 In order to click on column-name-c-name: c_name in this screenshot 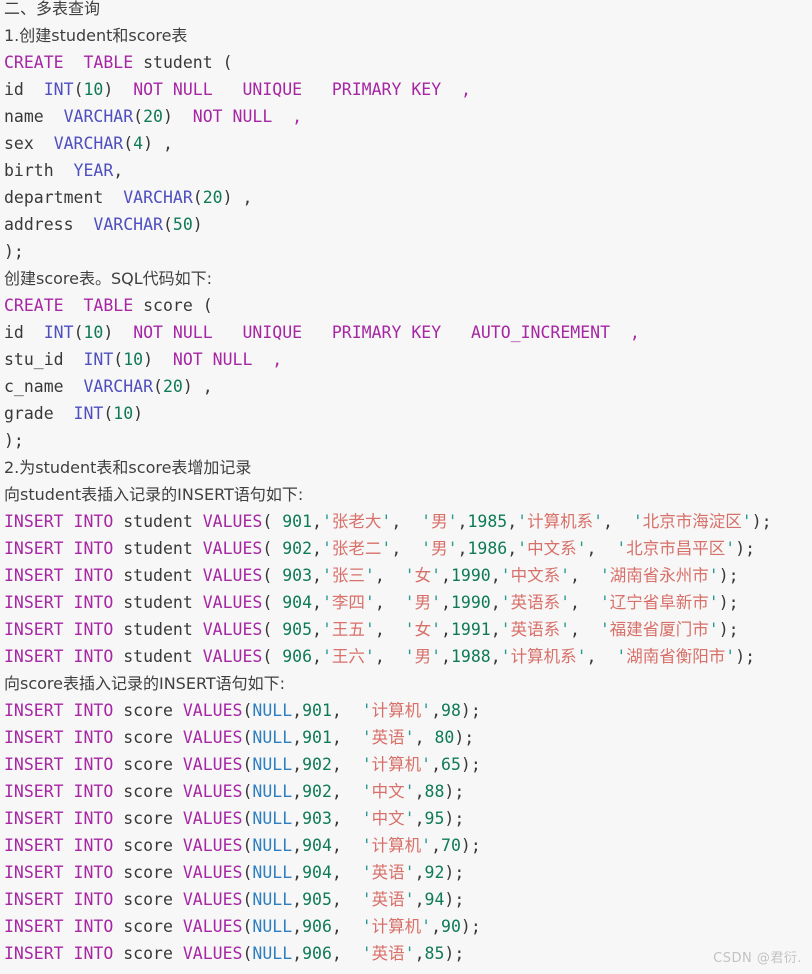, I will do `click(34, 386)`.